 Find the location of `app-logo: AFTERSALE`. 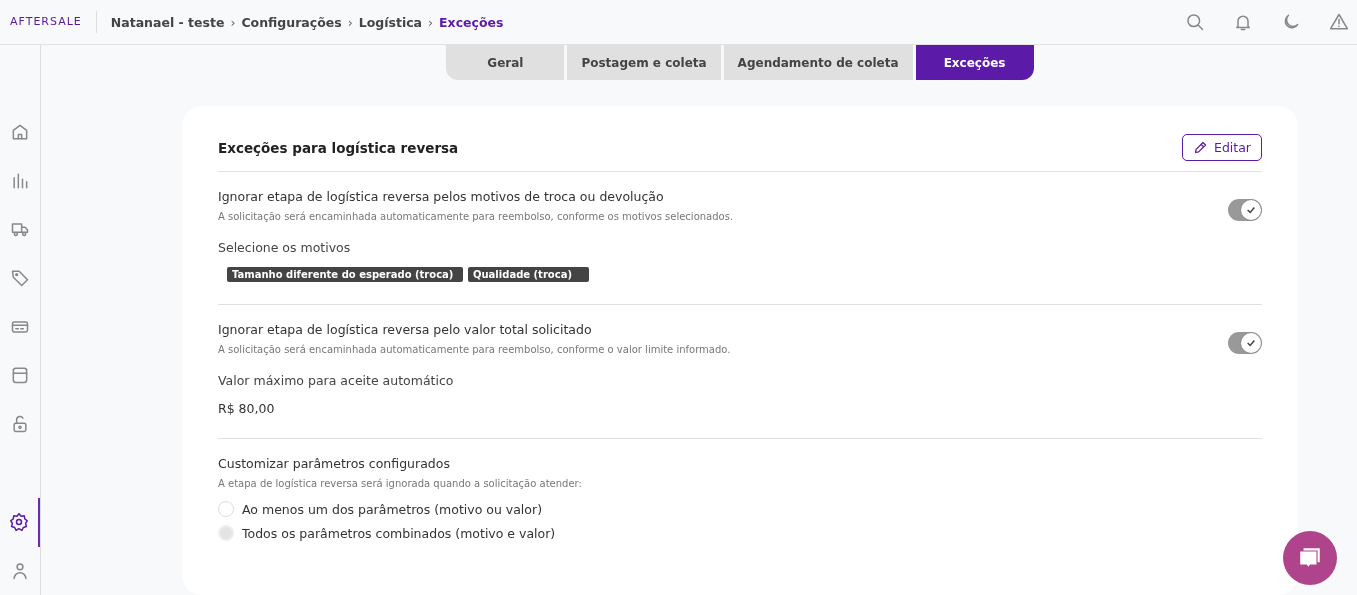

app-logo: AFTERSALE is located at coordinates (53, 22).